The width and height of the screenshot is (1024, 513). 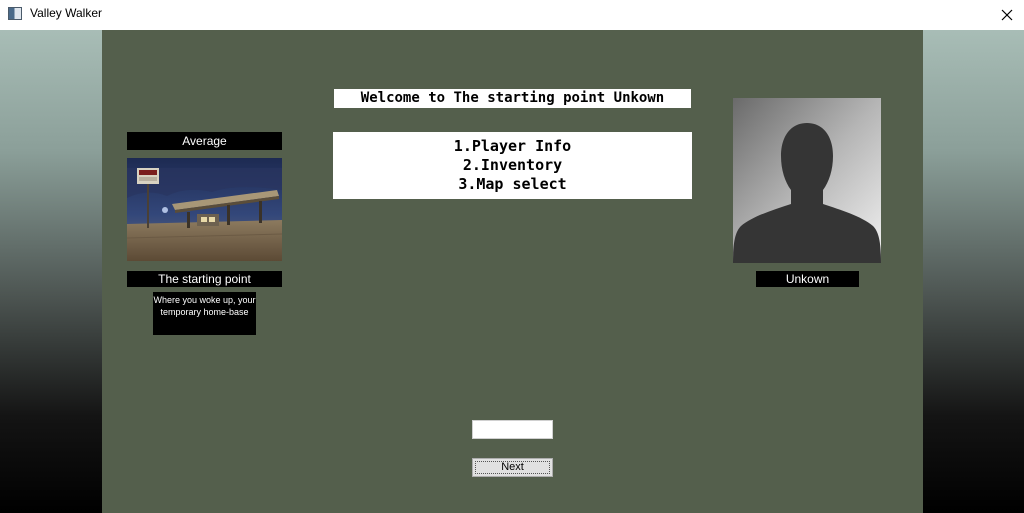 What do you see at coordinates (512, 429) in the screenshot?
I see `command-input` at bounding box center [512, 429].